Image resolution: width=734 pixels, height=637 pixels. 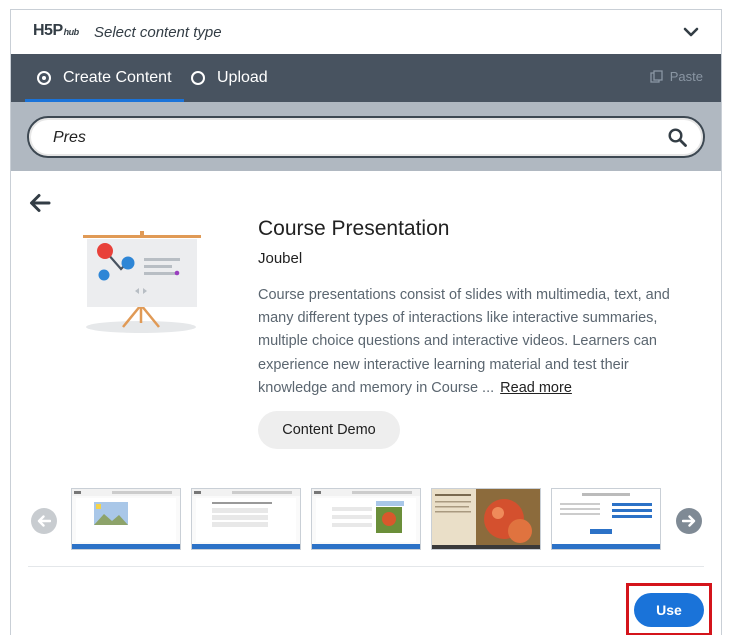 I want to click on carousel-prev-button, so click(x=44, y=521).